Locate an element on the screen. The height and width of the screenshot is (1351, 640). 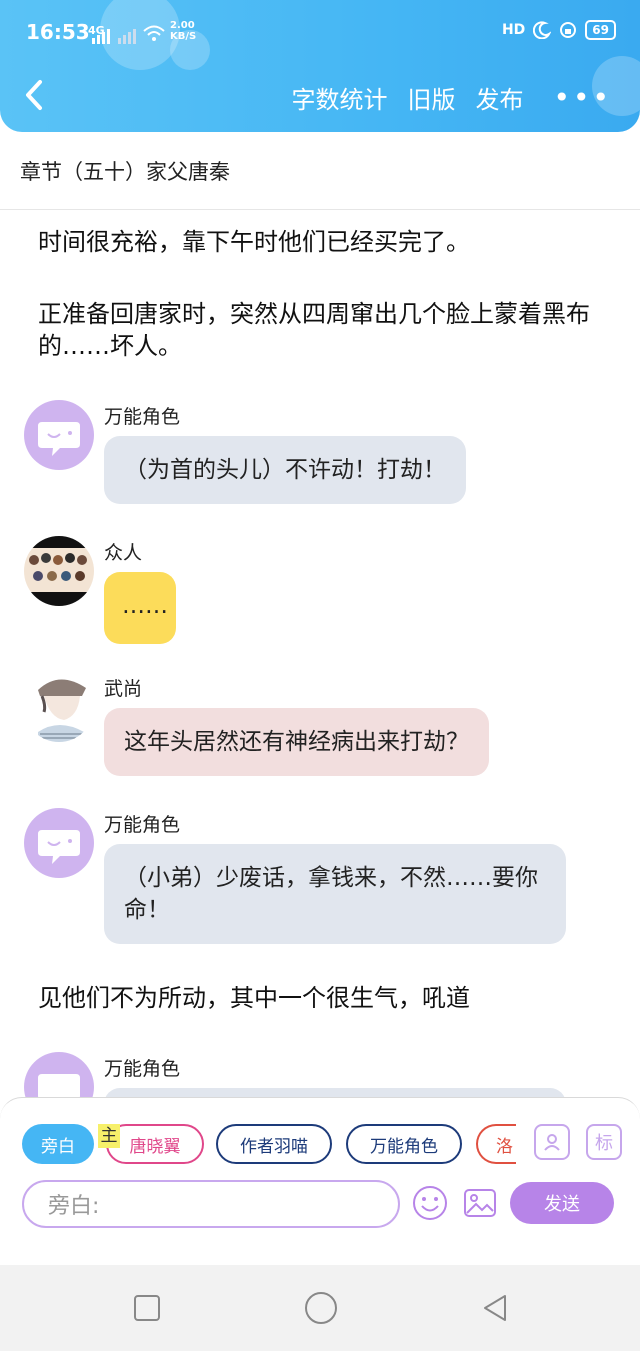
speech-bubble: （为首的头儿）不许动！打劫！ is located at coordinates (285, 470).